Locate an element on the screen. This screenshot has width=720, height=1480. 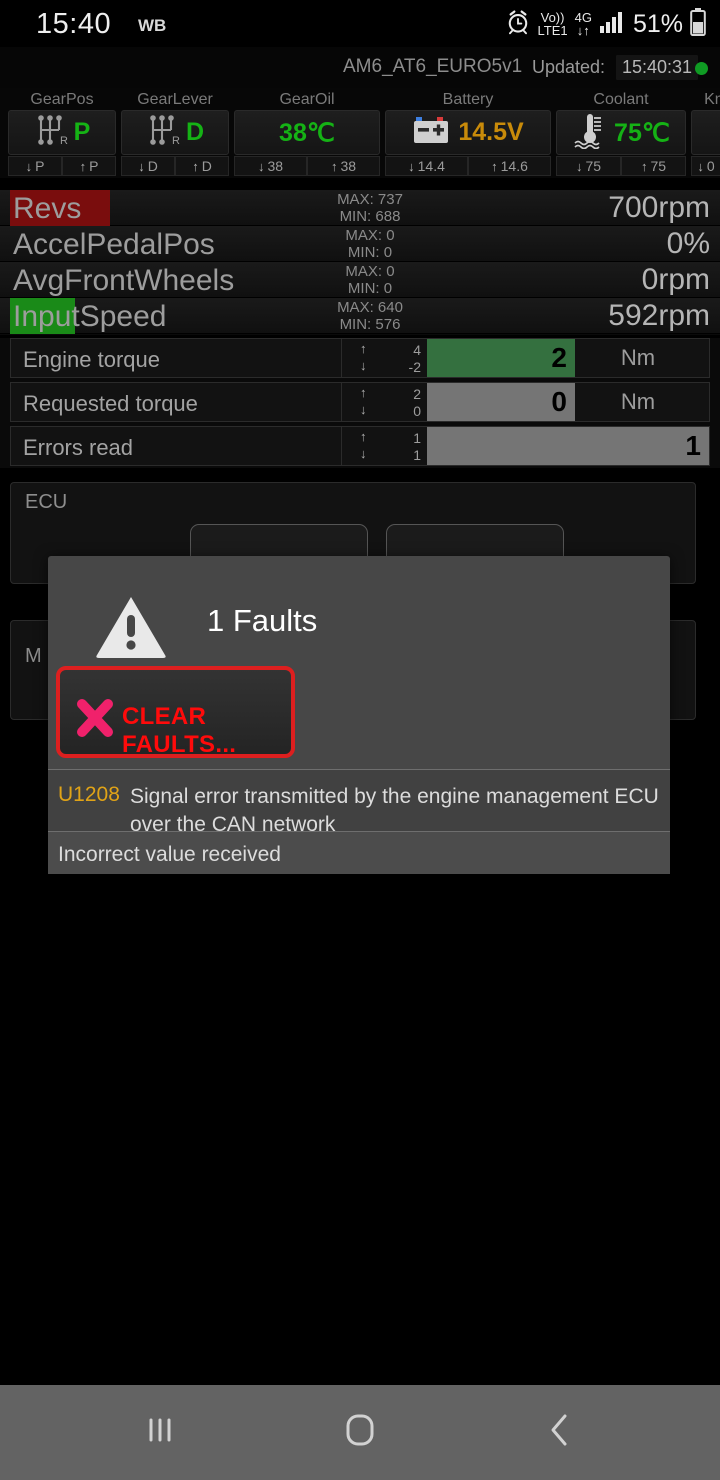
gauge-value-gearoil: 38℃ is located at coordinates (307, 132).